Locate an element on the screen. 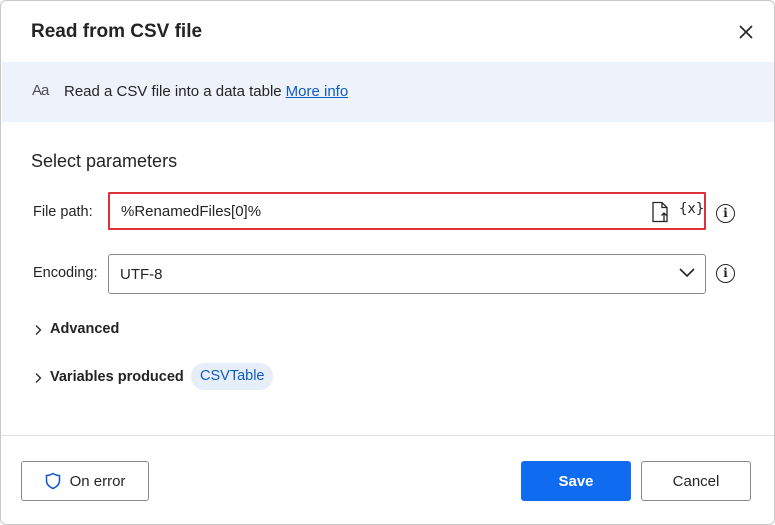  shield-icon is located at coordinates (52, 481).